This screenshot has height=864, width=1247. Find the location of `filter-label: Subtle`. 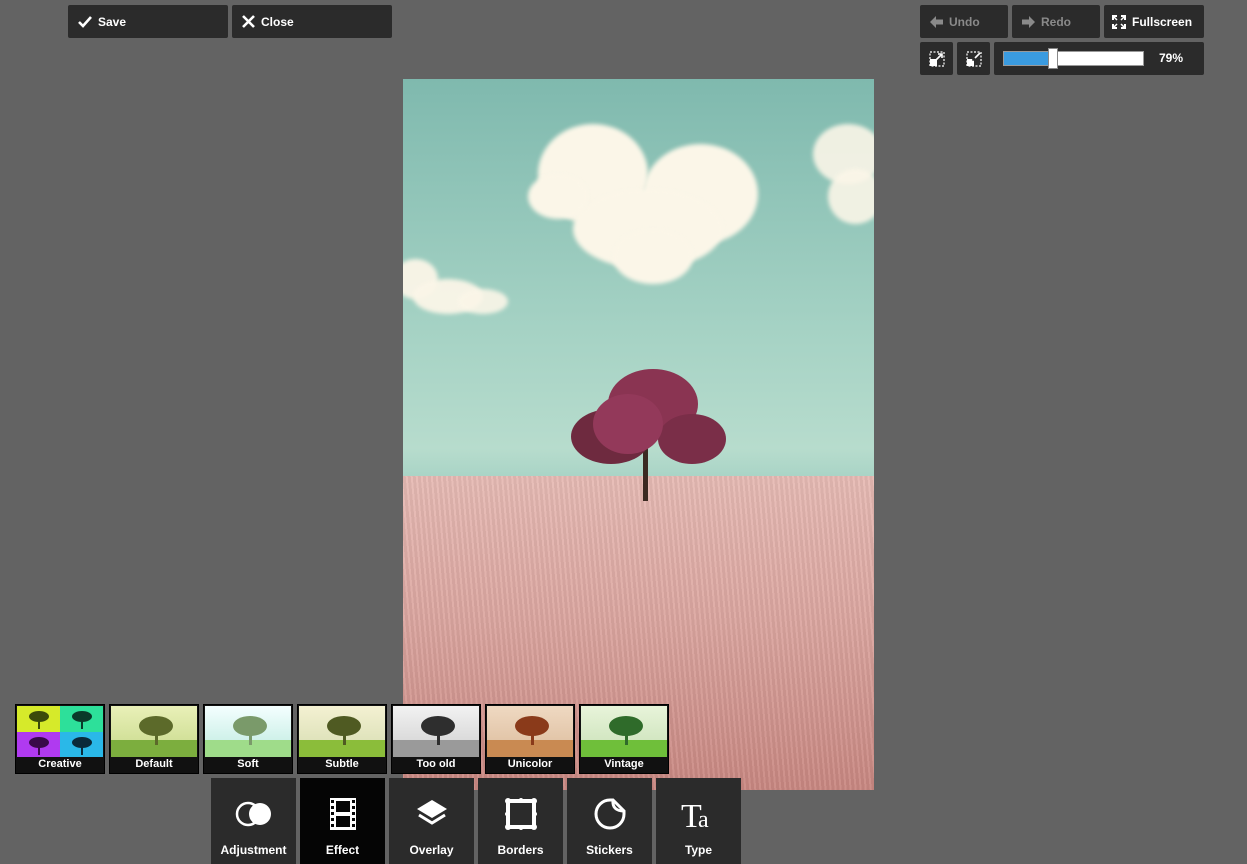

filter-label: Subtle is located at coordinates (342, 764).